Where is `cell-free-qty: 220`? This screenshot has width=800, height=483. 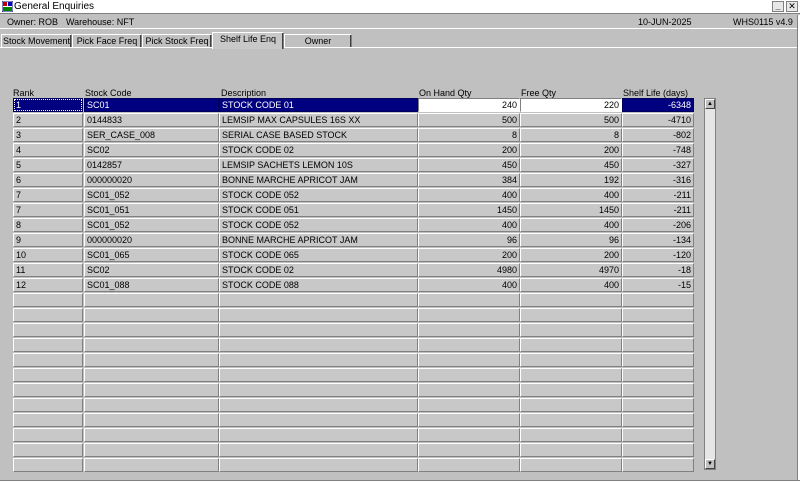 cell-free-qty: 220 is located at coordinates (571, 105).